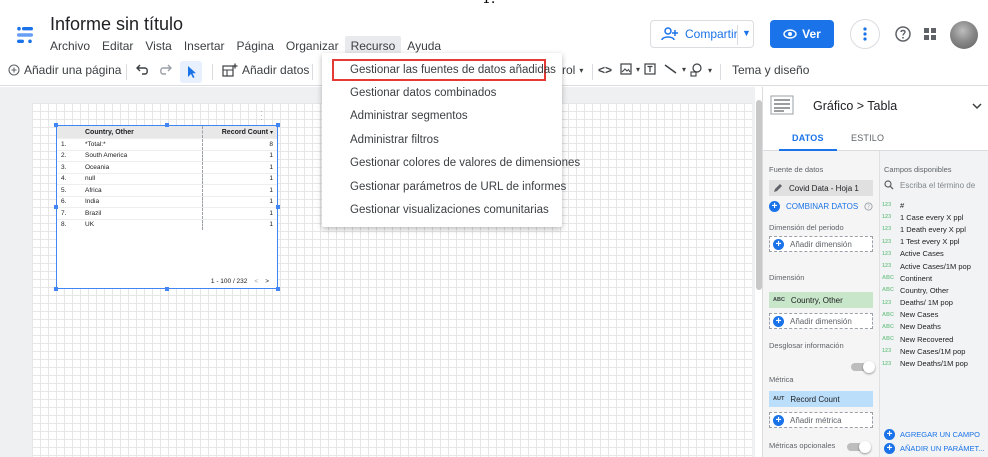  Describe the element at coordinates (572, 70) in the screenshot. I see `add-control-button: rol ▾` at that location.